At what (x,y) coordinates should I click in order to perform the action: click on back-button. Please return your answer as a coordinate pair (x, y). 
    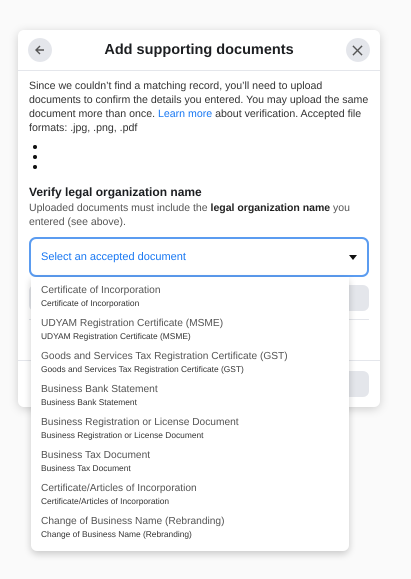
    Looking at the image, I should click on (40, 50).